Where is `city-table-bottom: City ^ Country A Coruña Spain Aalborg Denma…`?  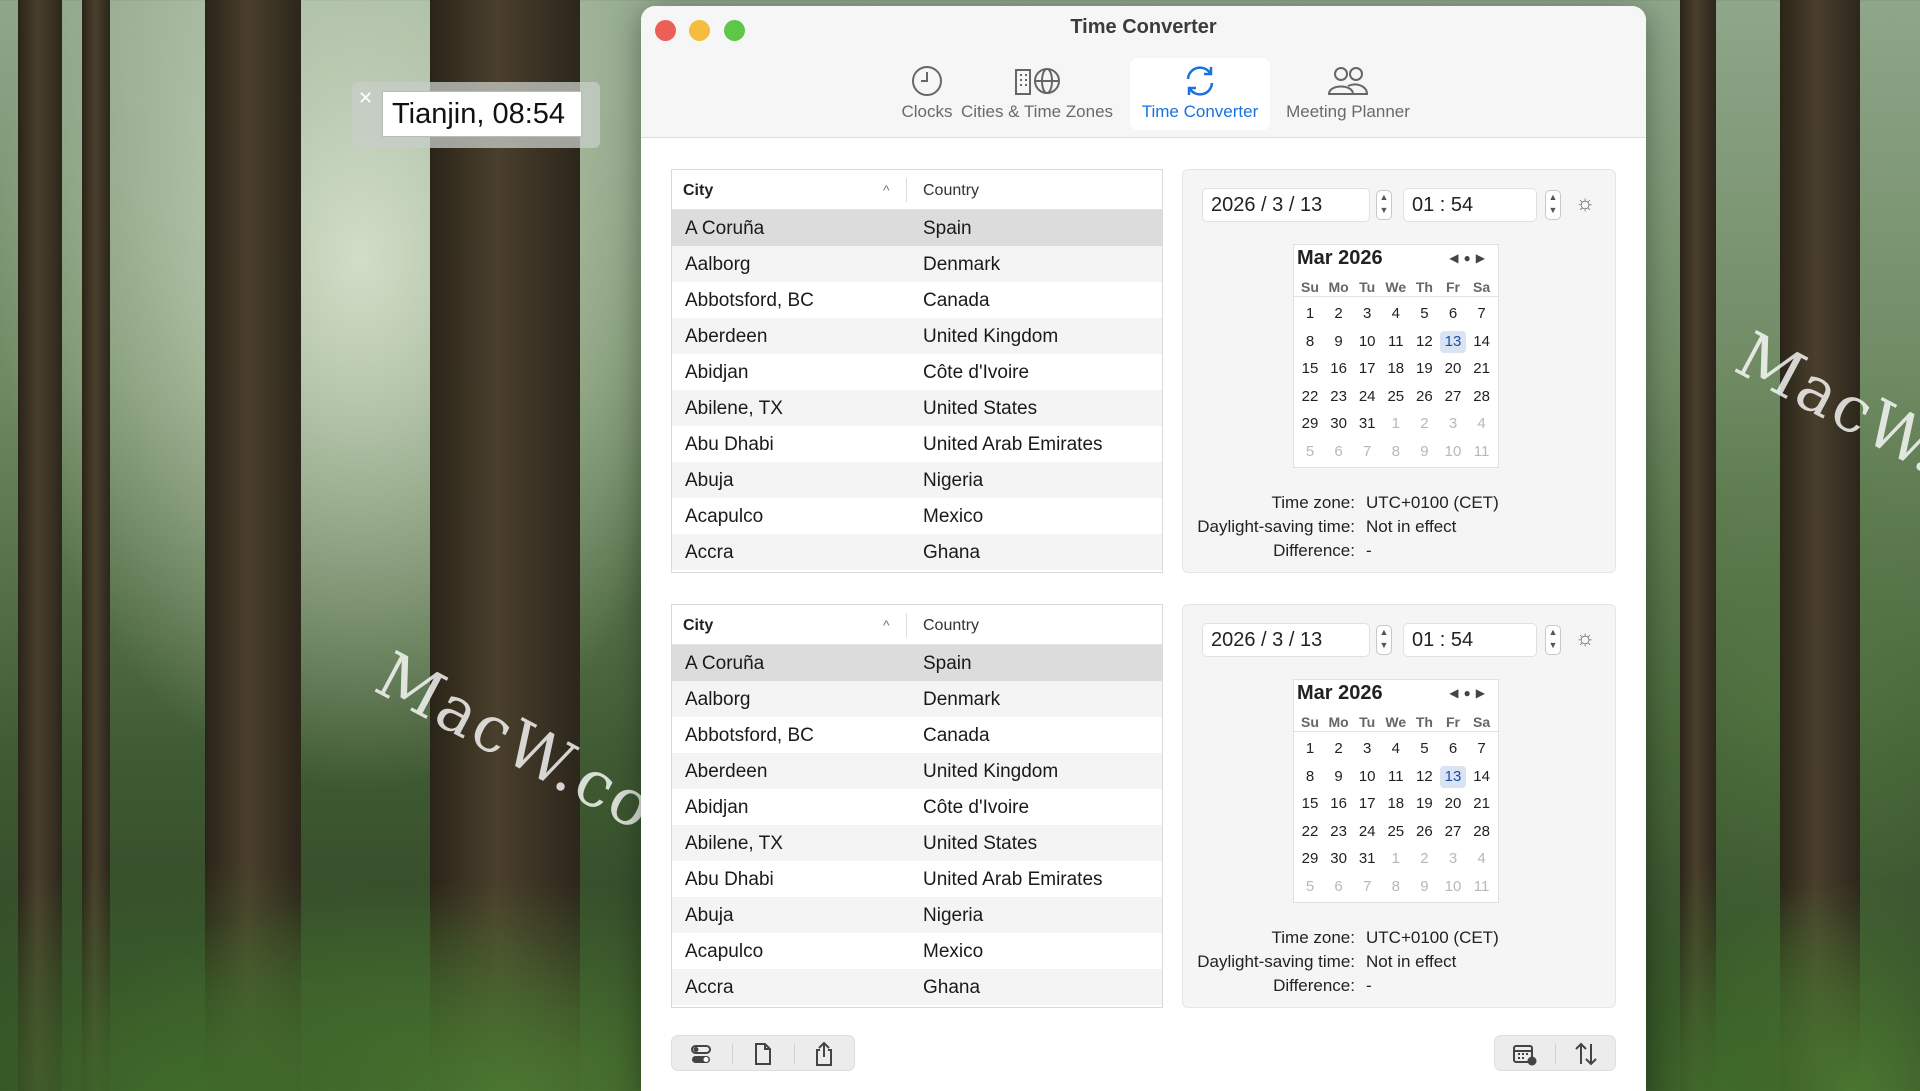
city-table-bottom: City ^ Country A Coruña Spain Aalborg Denma… is located at coordinates (917, 806).